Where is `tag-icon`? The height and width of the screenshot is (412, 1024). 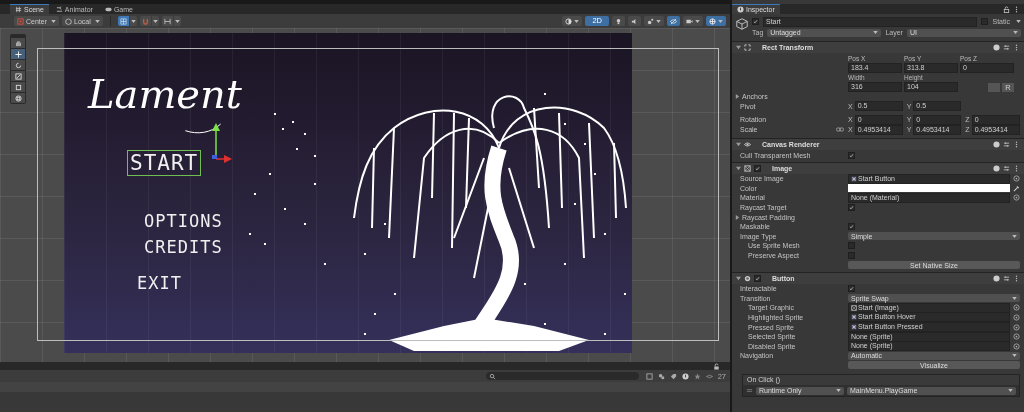
tag-icon is located at coordinates (673, 376).